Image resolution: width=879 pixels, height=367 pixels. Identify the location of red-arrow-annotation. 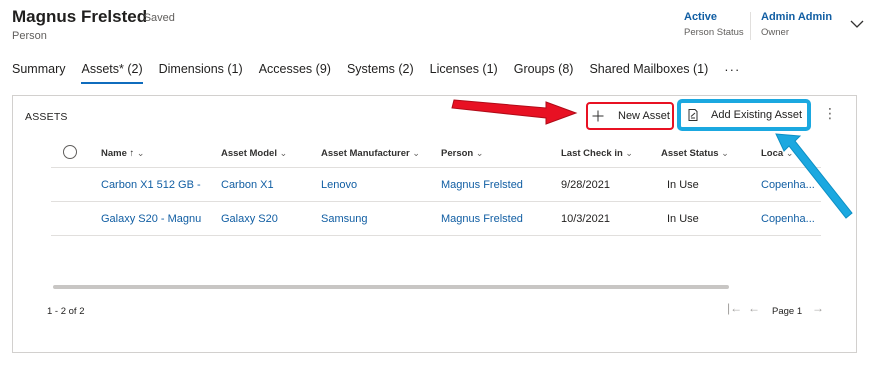
(514, 112).